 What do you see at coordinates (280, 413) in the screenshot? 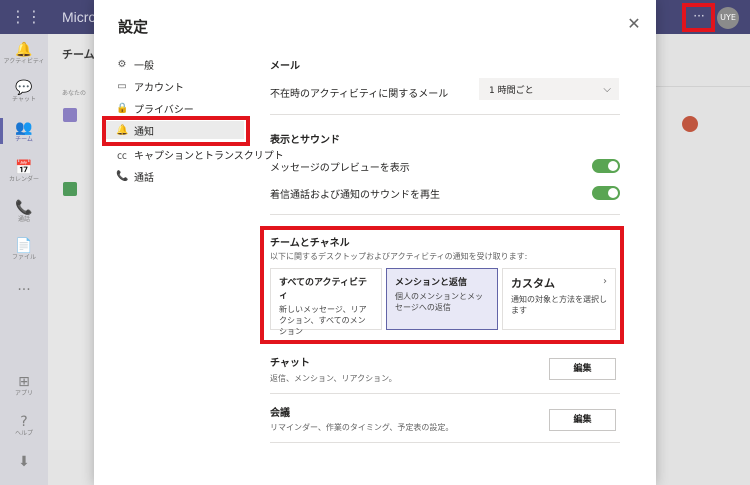
I see `section-title-meeting: 会議` at bounding box center [280, 413].